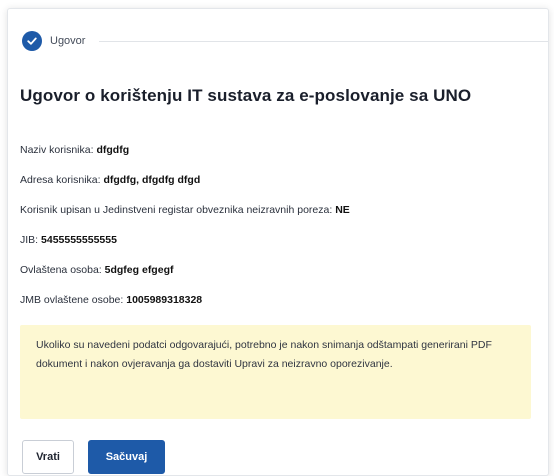  Describe the element at coordinates (185, 158) in the screenshot. I see `field-user-name: Naziv korisnika: dfgdfg` at that location.